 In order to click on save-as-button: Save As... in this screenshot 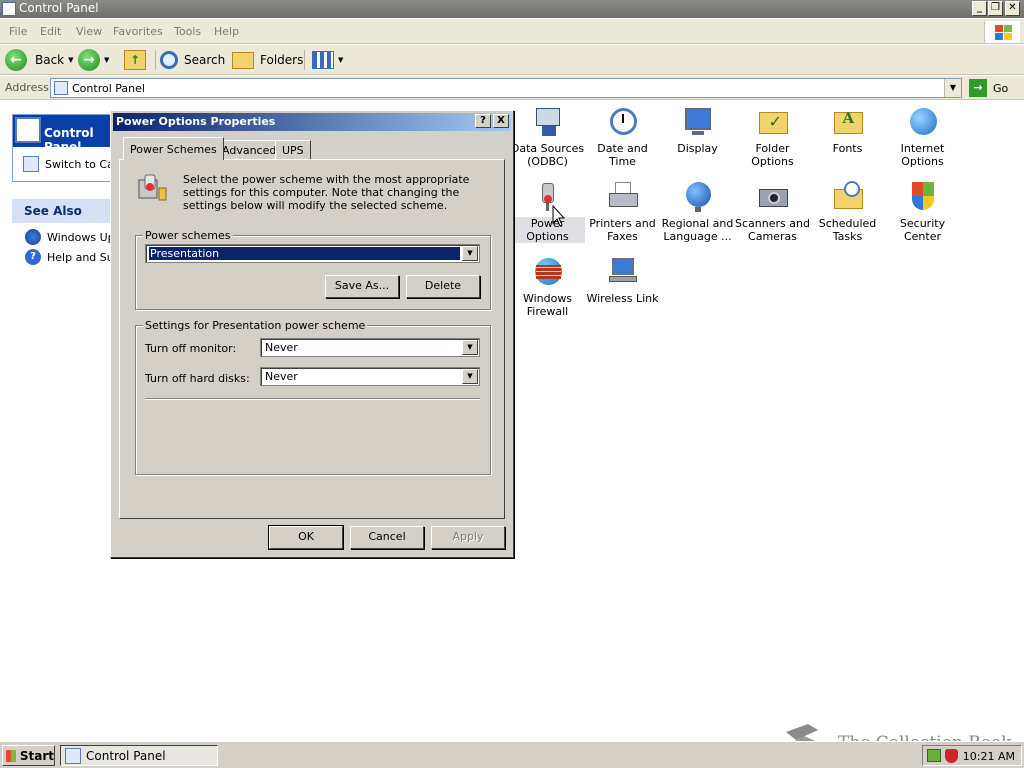, I will do `click(362, 286)`.